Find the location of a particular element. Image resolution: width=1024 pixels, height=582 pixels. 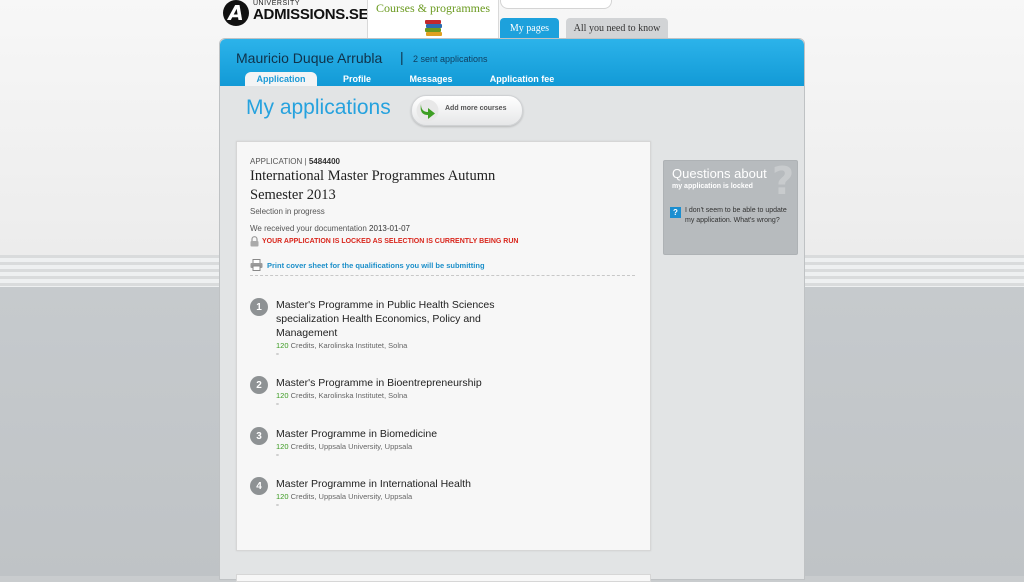

programme-rank-badge: 2 is located at coordinates (259, 385).